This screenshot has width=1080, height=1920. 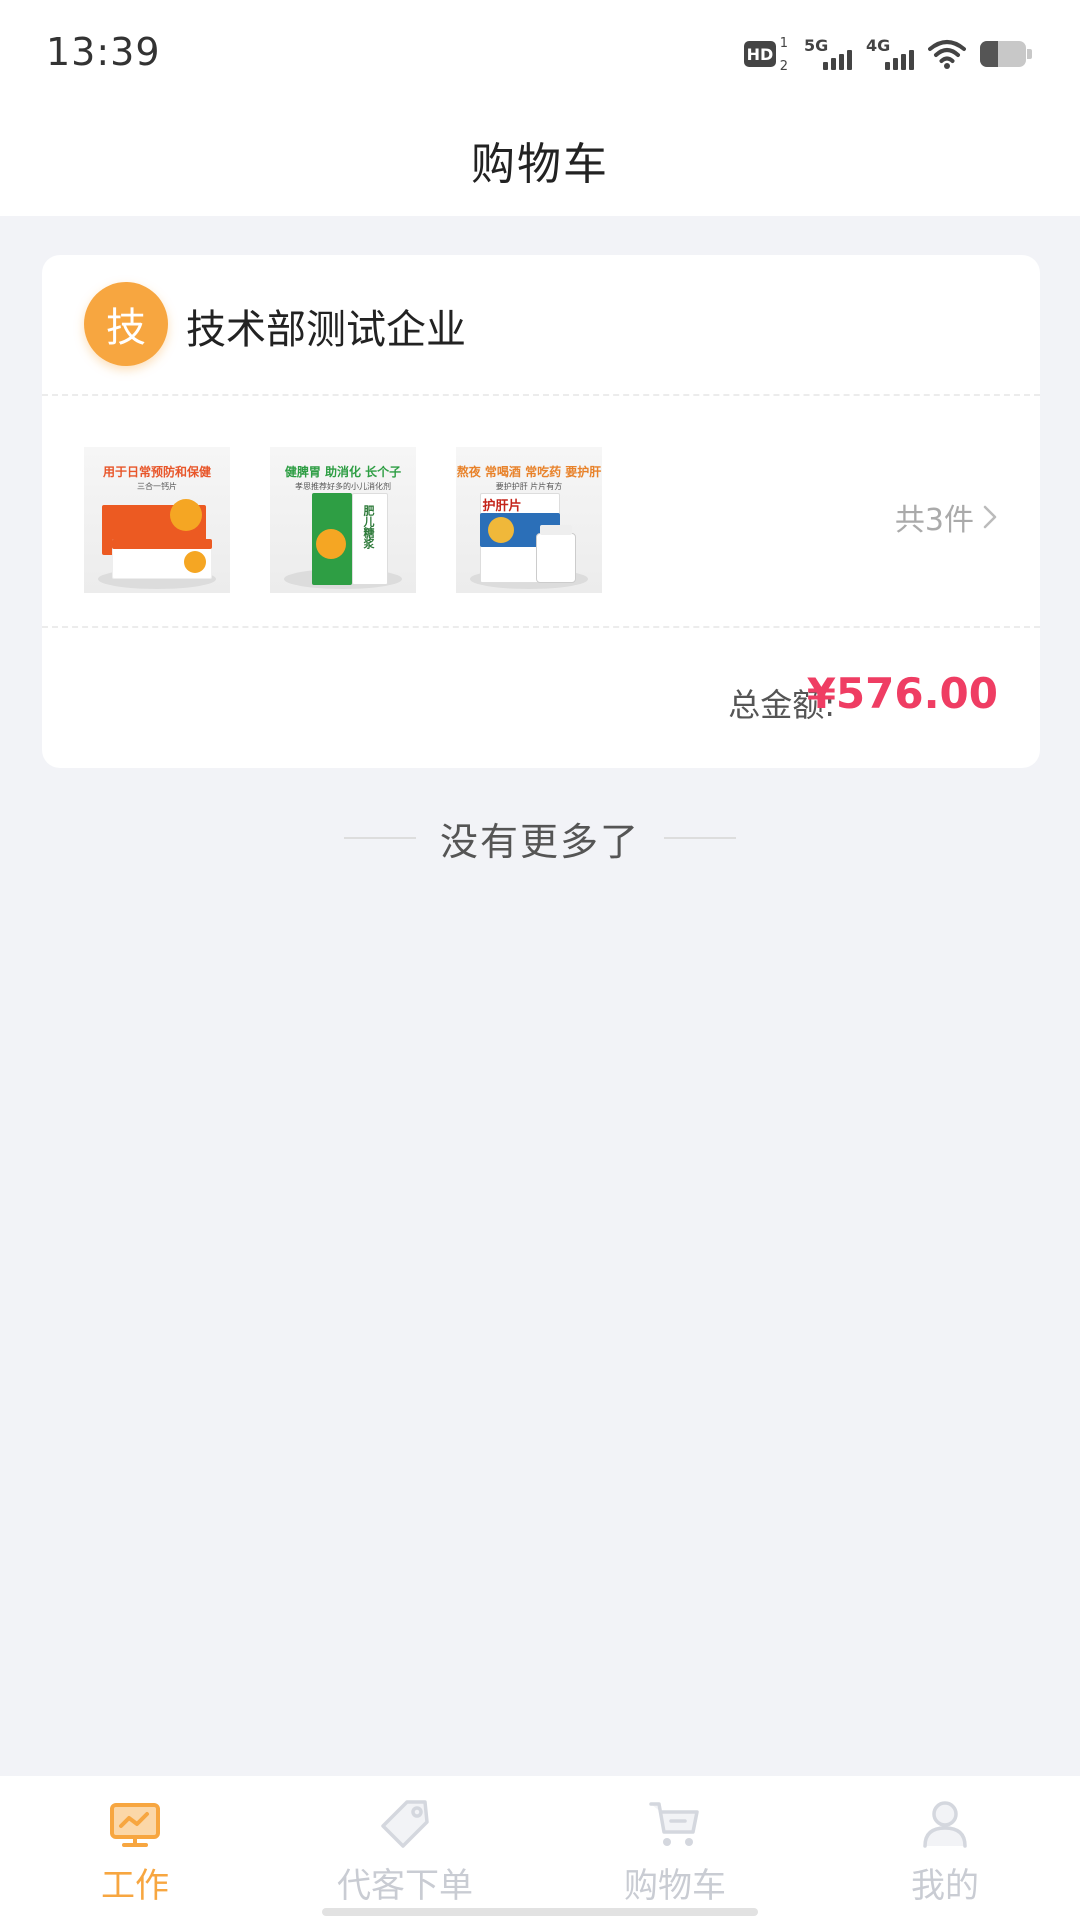 I want to click on status-time: 13:39, so click(x=103, y=52).